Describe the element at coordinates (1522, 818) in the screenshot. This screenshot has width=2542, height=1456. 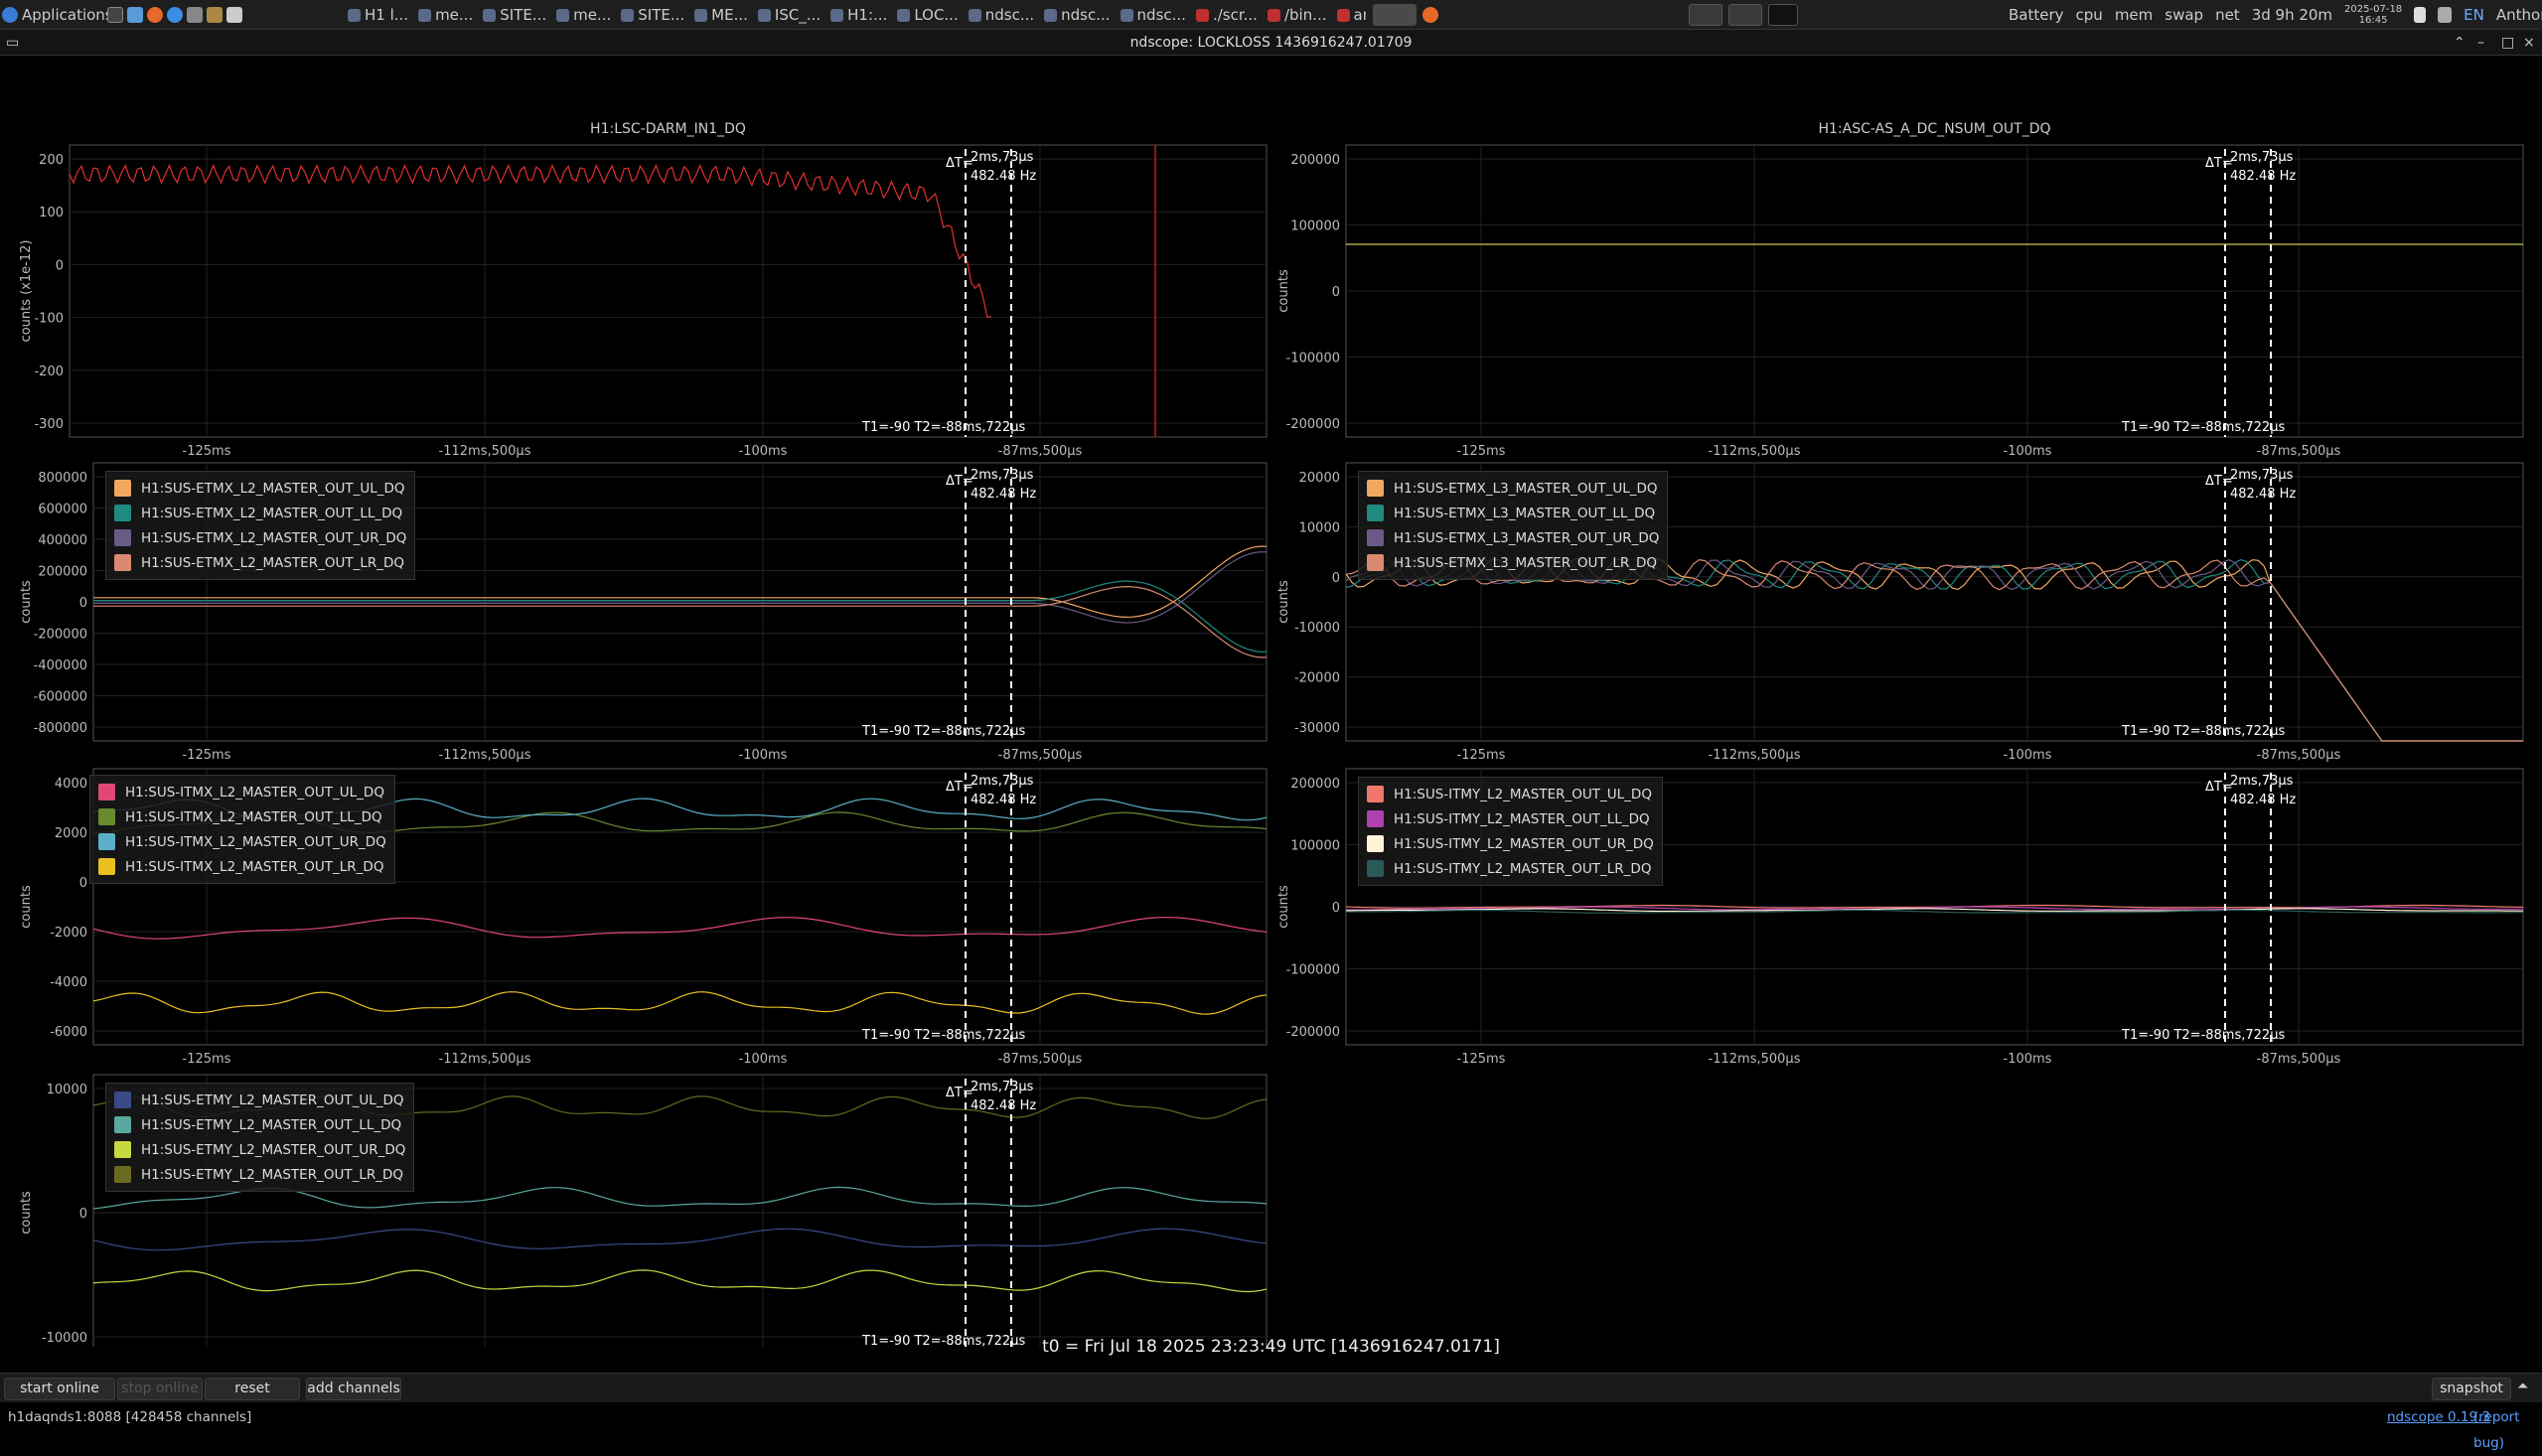
I see `legend-label: H1:SUS-ITMY_L2_MASTER_OUT_LL_DQ` at that location.